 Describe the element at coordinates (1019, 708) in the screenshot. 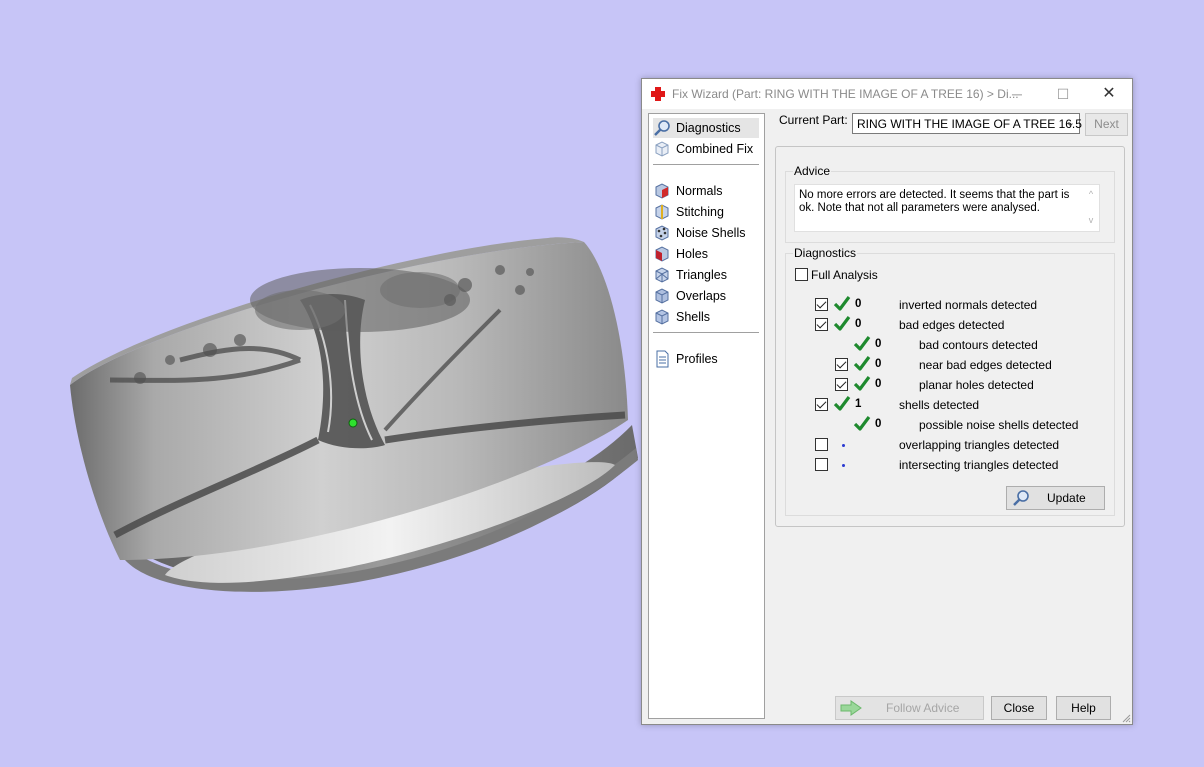

I see `close-button: Close` at that location.